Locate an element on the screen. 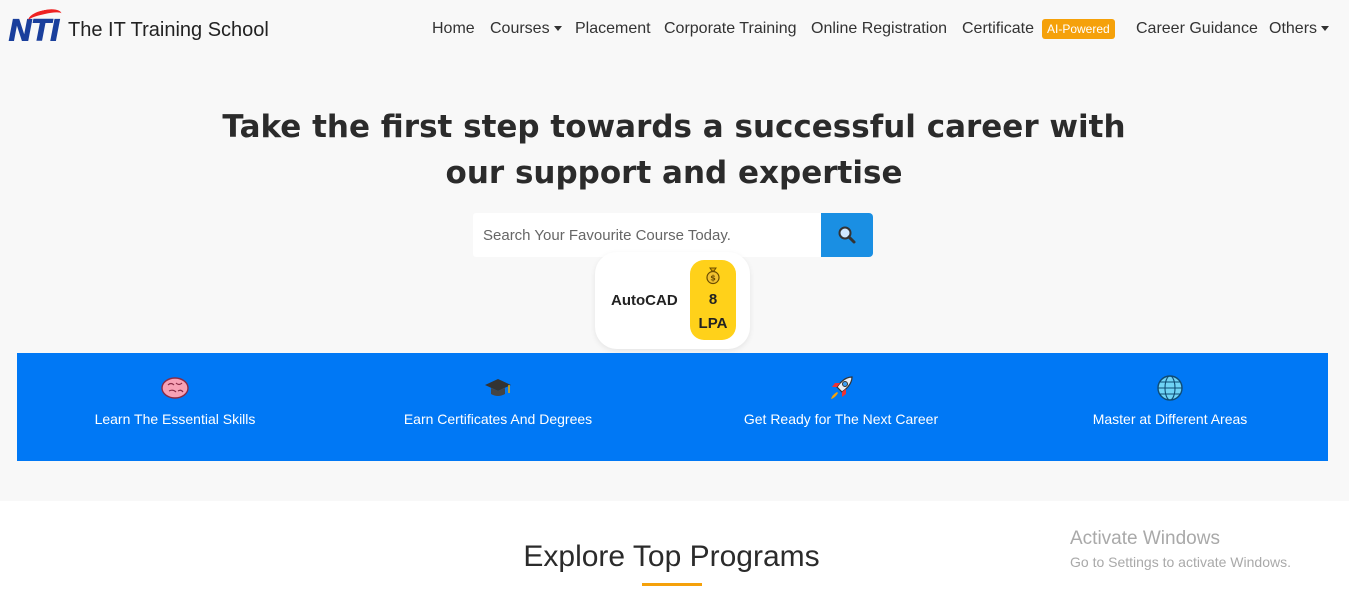  search-button is located at coordinates (847, 235).